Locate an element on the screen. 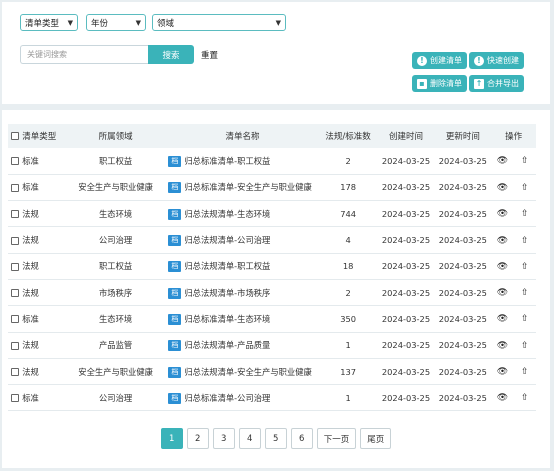 The image size is (554, 471). page-button-5: 5 is located at coordinates (275, 438).